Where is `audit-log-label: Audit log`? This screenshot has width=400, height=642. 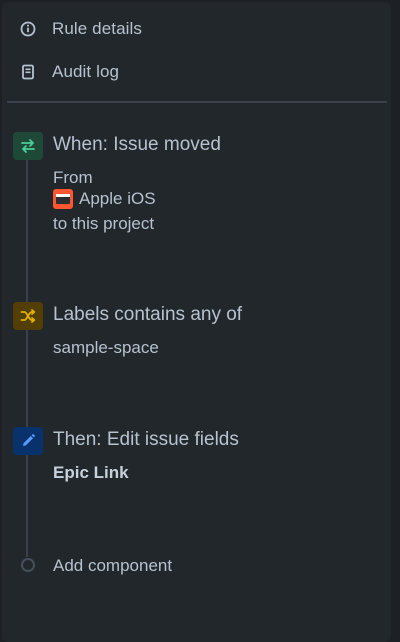
audit-log-label: Audit log is located at coordinates (86, 71).